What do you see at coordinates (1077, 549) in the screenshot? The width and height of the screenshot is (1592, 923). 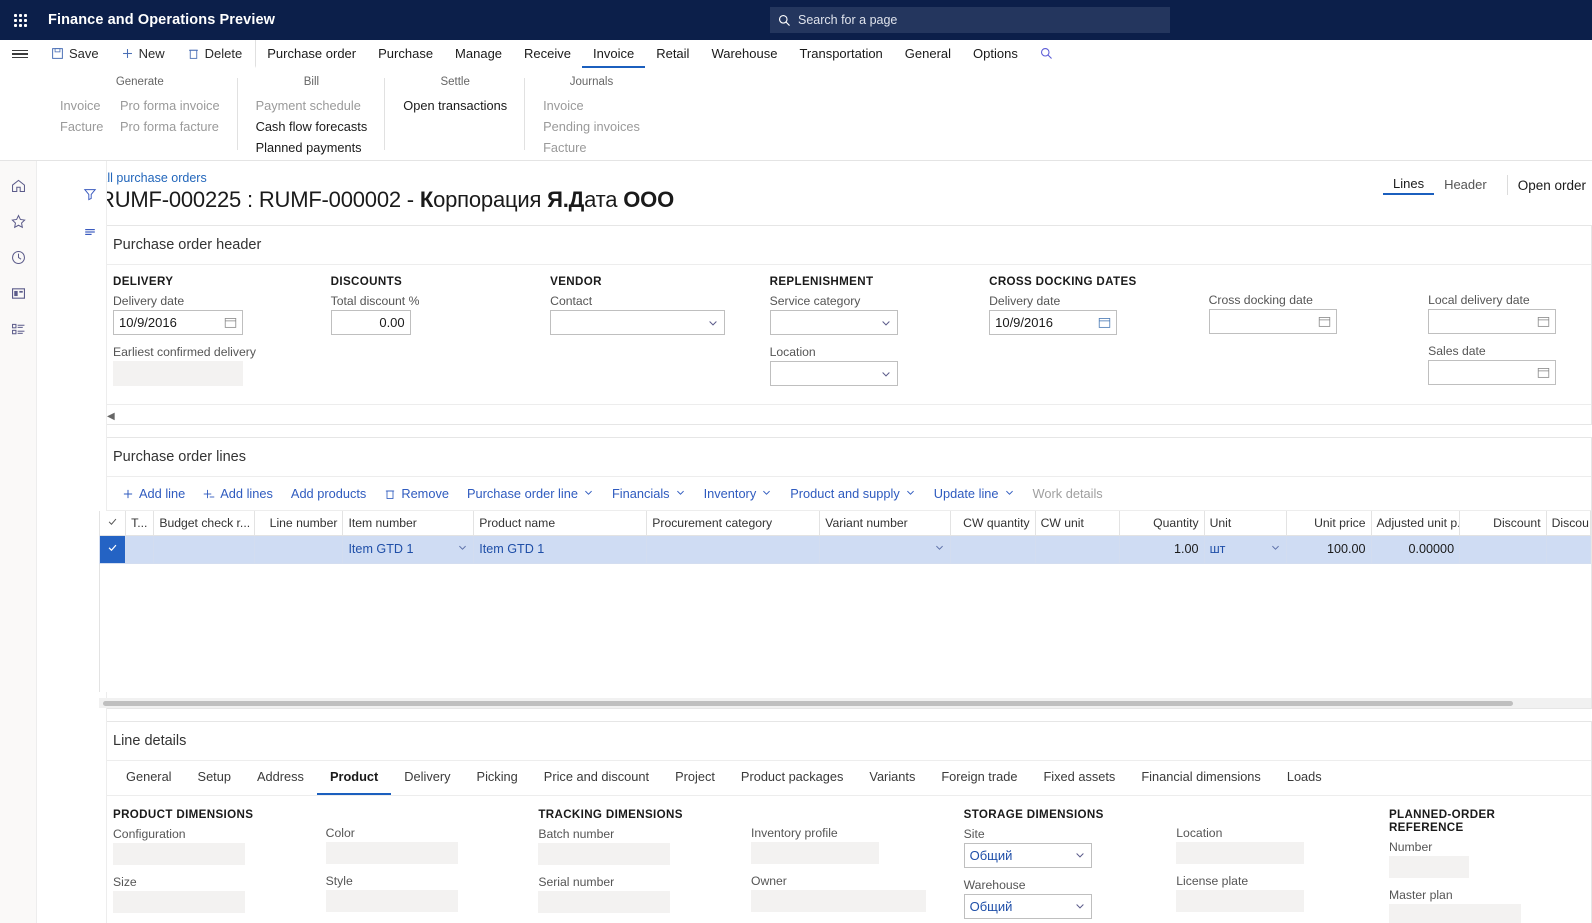 I see `cell-cwunit` at bounding box center [1077, 549].